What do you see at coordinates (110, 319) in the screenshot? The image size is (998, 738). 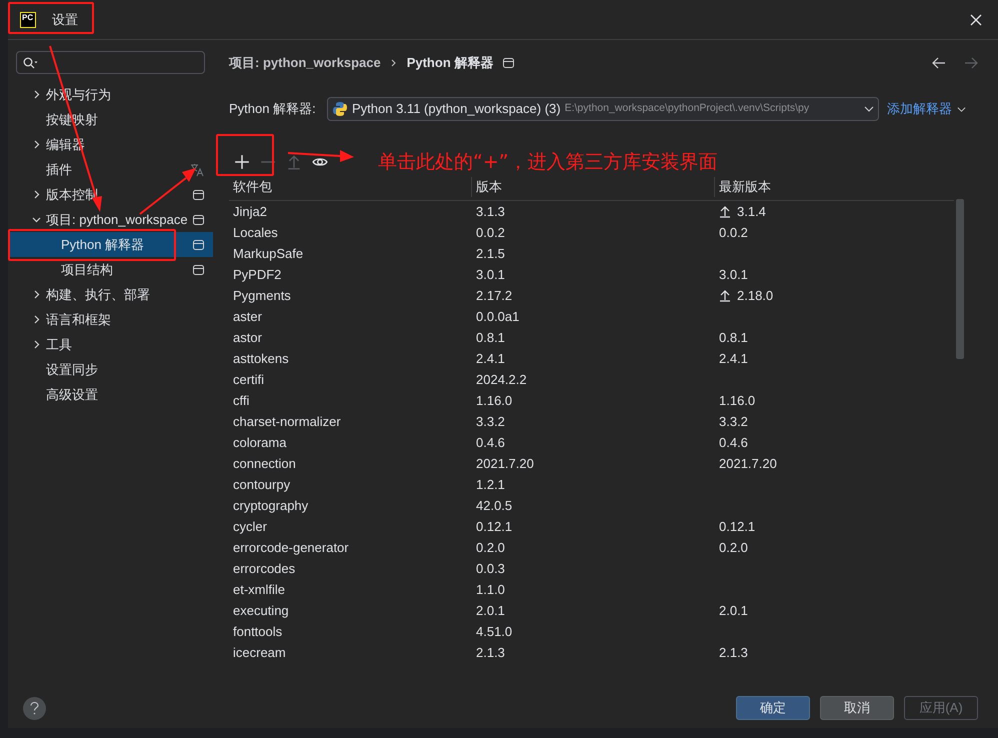 I see `sidebar-item: 语言和框架` at bounding box center [110, 319].